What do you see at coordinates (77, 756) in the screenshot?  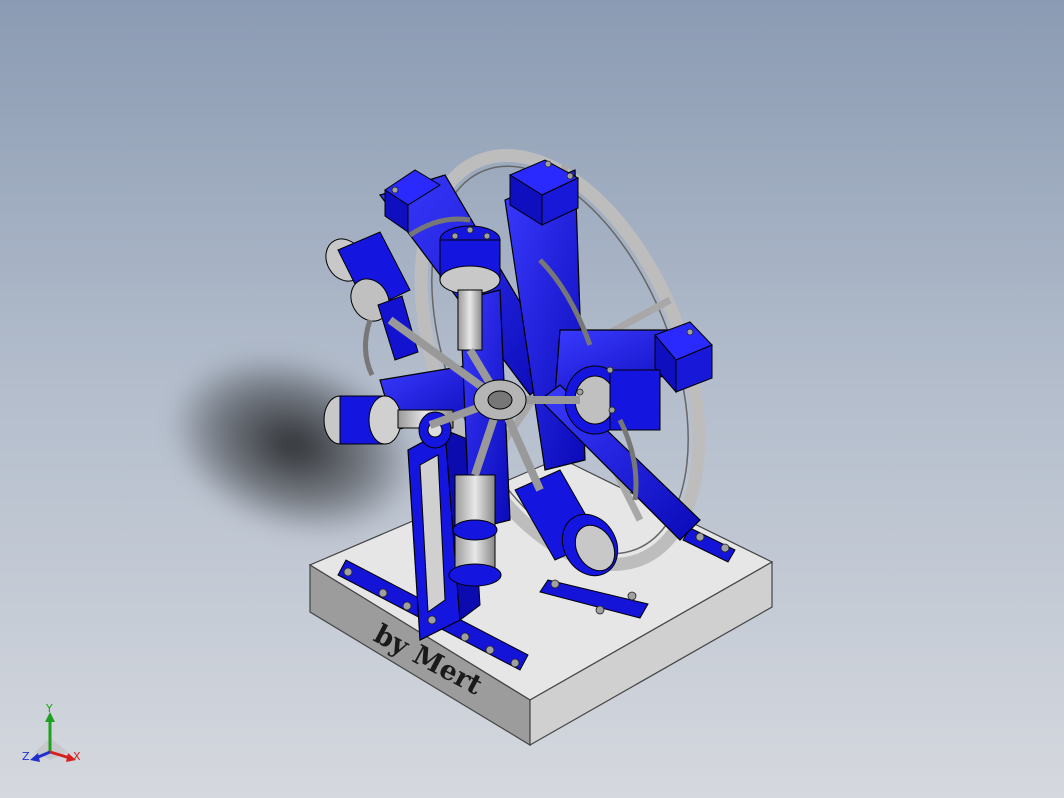 I see `x-axis-label: X` at bounding box center [77, 756].